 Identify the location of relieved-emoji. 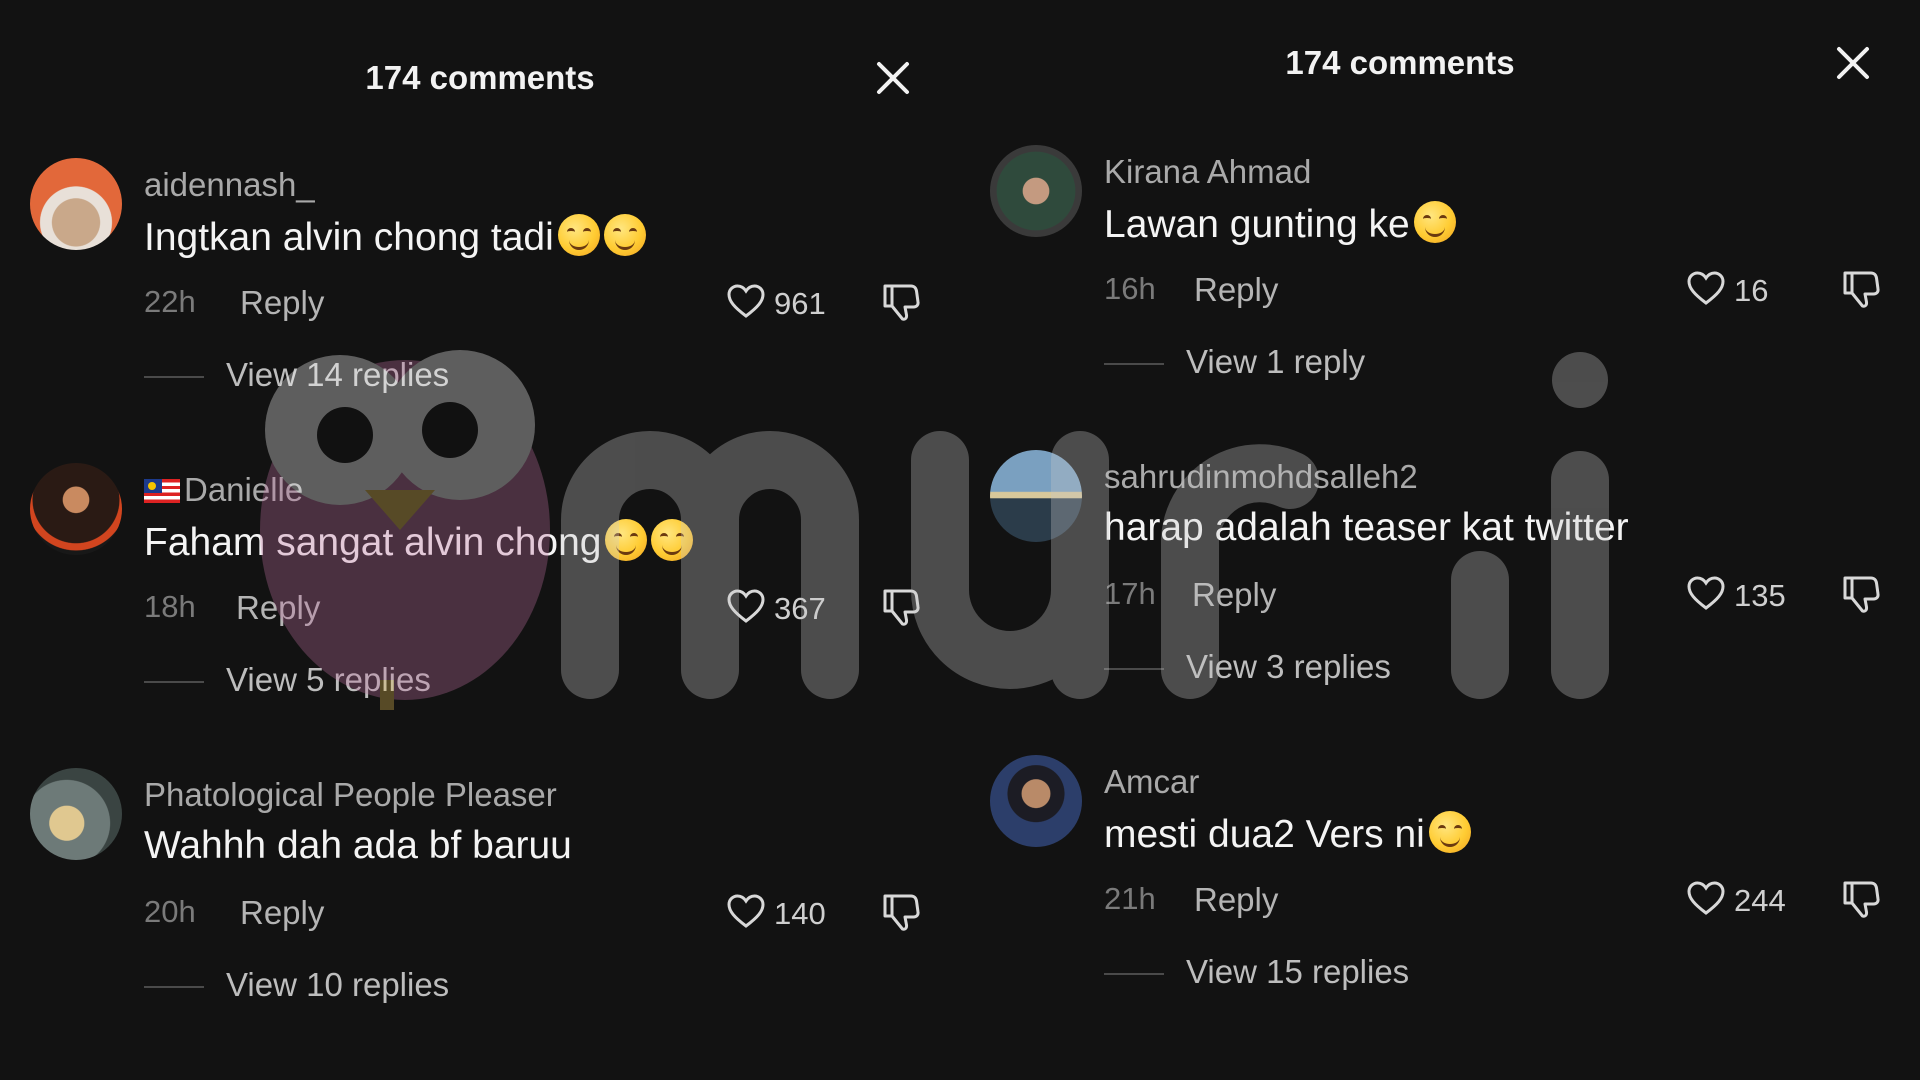
(1449, 832).